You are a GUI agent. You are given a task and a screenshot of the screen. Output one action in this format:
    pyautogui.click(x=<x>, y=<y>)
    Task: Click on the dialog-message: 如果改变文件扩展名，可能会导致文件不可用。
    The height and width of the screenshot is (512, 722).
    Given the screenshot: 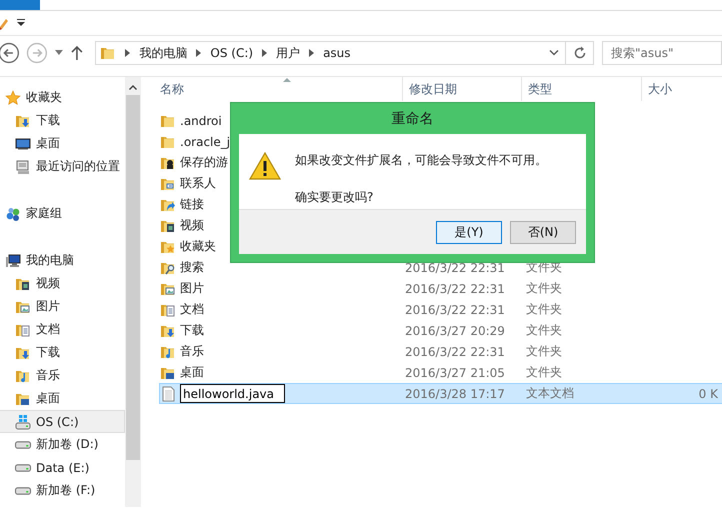 What is the action you would take?
    pyautogui.click(x=421, y=160)
    